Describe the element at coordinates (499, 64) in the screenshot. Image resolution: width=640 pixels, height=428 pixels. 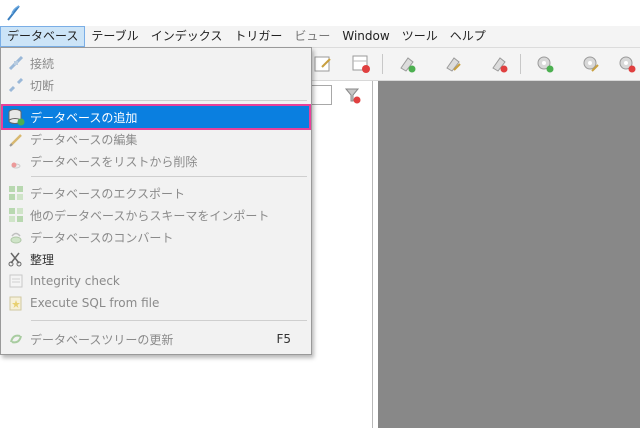
I see `delete-index-icon` at that location.